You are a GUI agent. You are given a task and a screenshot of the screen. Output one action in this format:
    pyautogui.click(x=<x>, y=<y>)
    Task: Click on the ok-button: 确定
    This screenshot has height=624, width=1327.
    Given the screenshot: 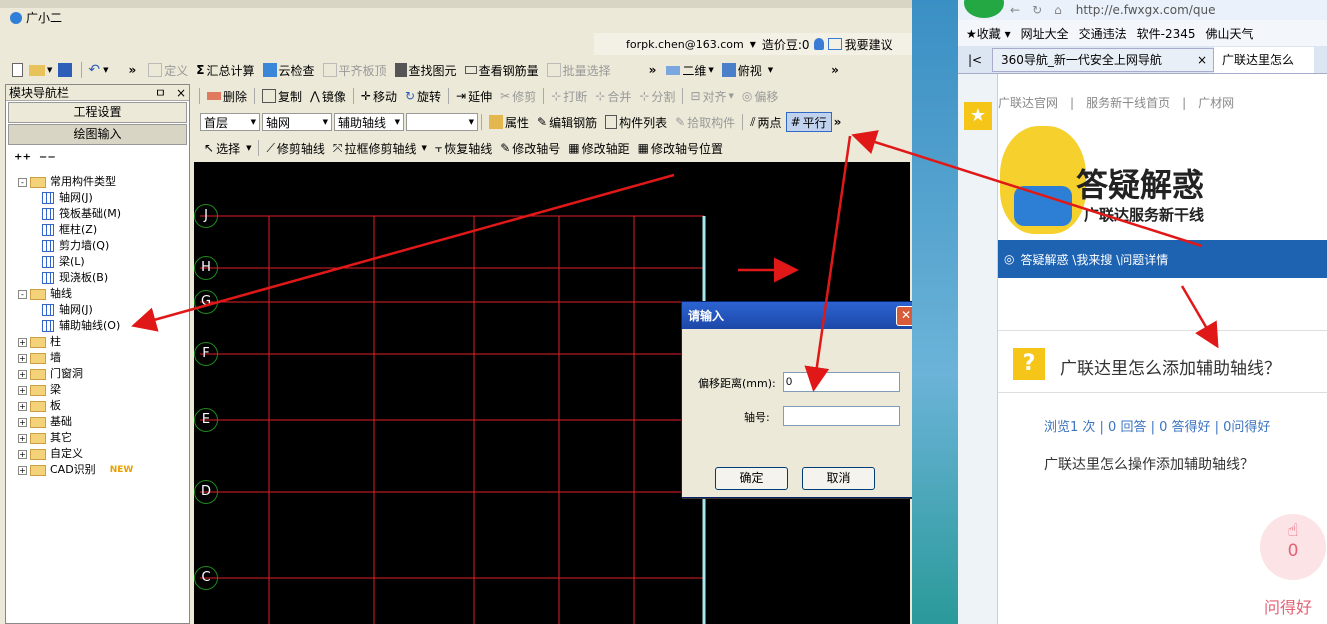 What is the action you would take?
    pyautogui.click(x=751, y=478)
    